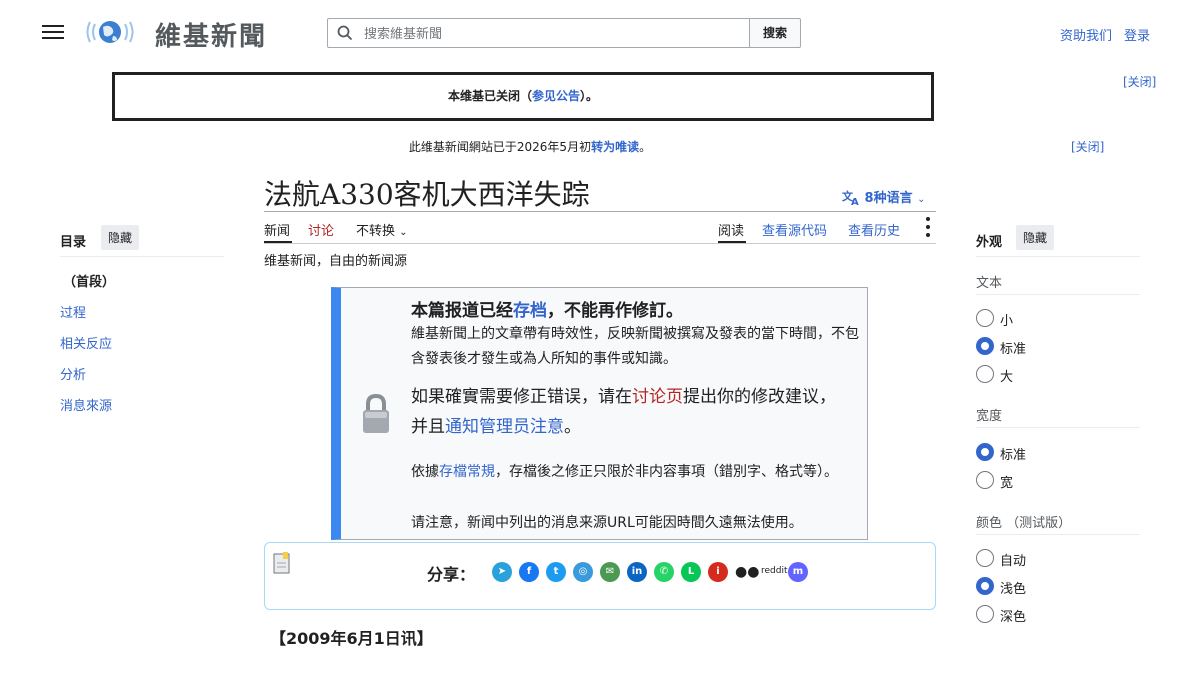  Describe the element at coordinates (521, 397) in the screenshot. I see `archived-p2-a: 如果確實需要修正错误，请在` at that location.